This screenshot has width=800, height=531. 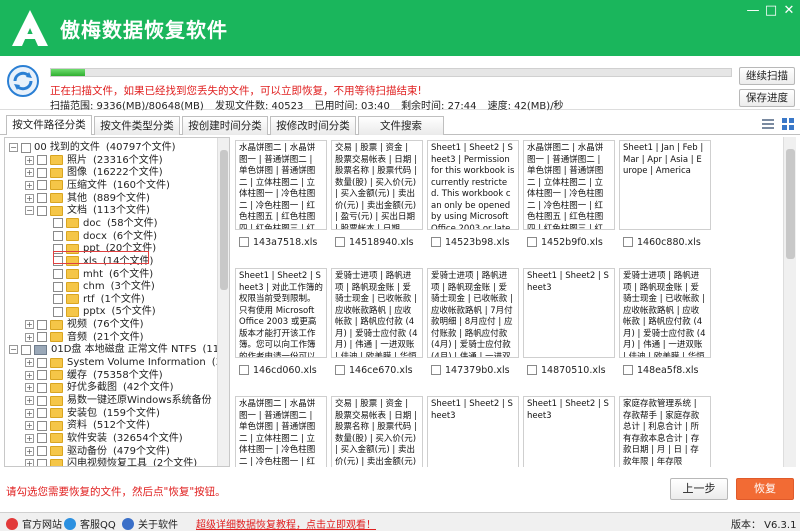 I want to click on tab-by-path: 按文件路径分类, so click(x=49, y=125).